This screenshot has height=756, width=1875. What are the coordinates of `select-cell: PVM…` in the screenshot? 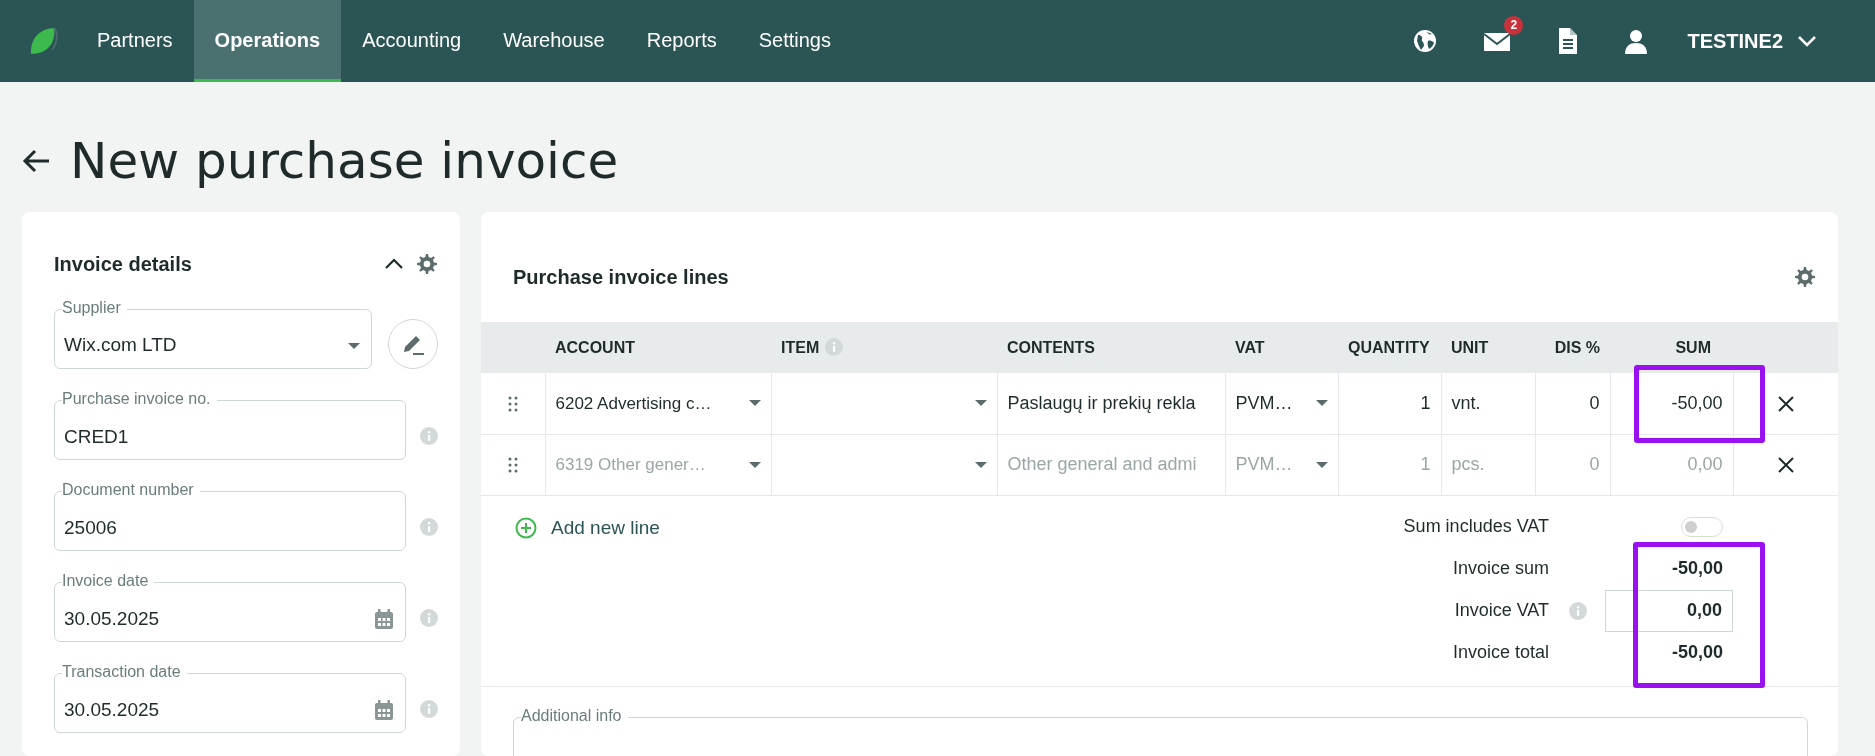 It's located at (1281, 403).